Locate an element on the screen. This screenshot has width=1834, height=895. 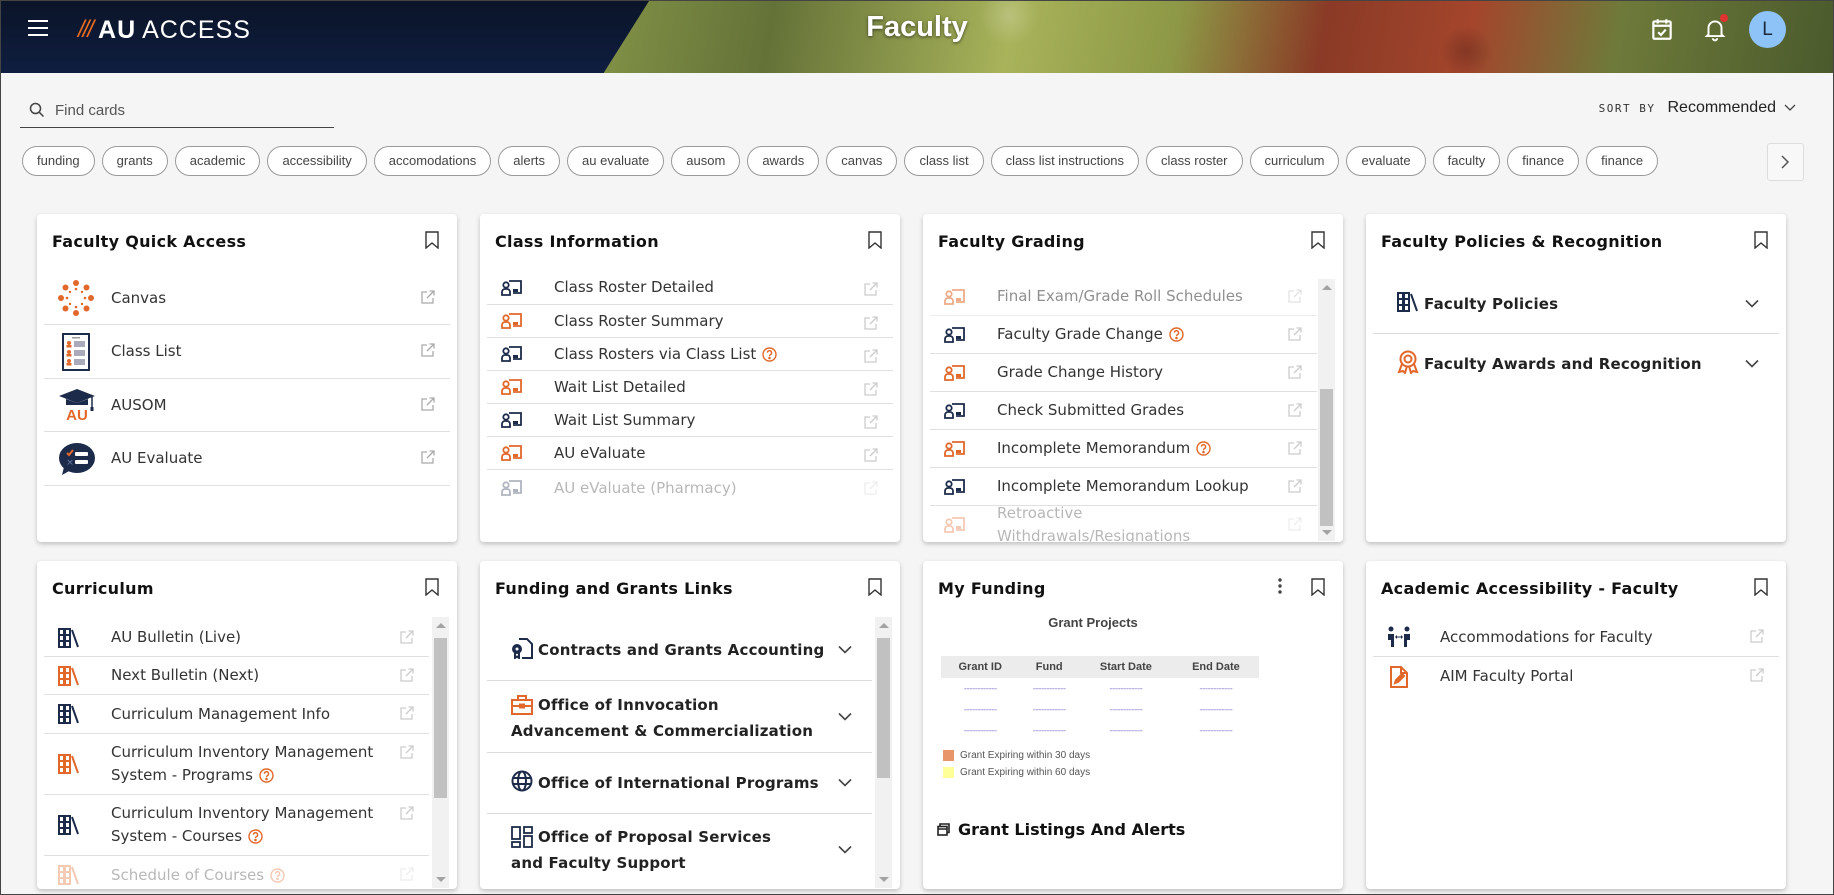
list-item: Curriculum Management Info is located at coordinates (236, 714).